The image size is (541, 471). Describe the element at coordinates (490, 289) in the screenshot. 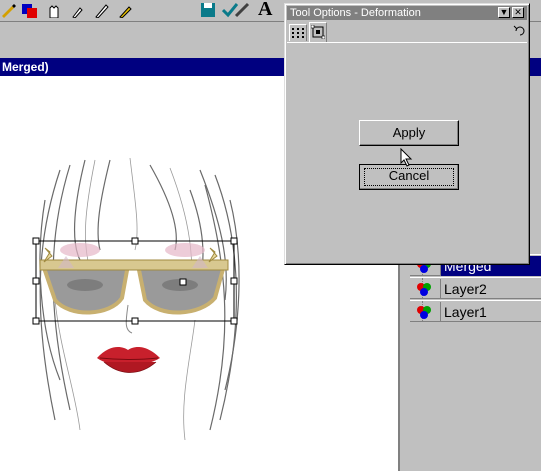

I see `layer-name: Layer2` at that location.